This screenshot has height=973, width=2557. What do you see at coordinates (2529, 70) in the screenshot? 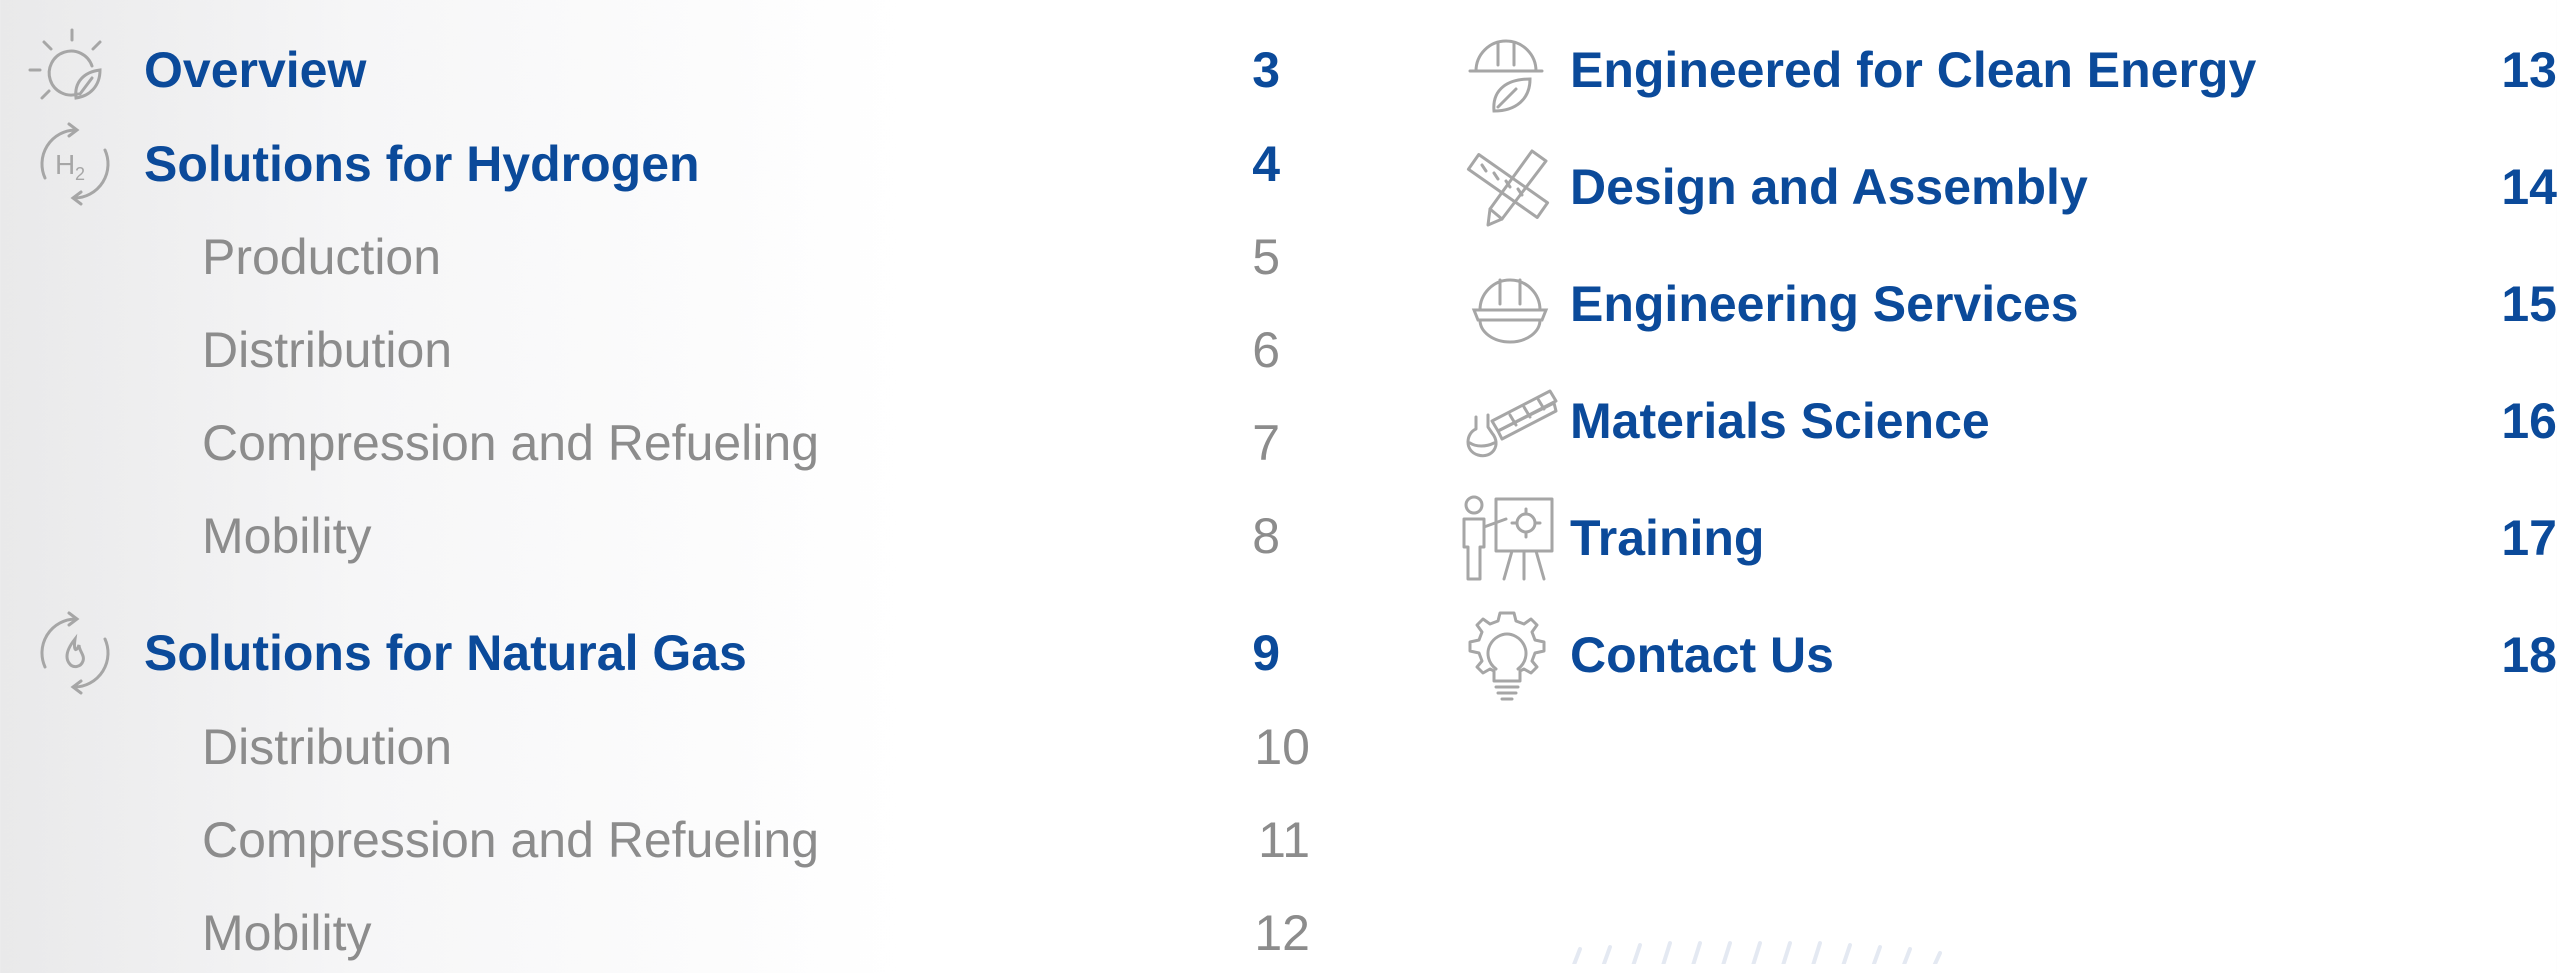
I see `toc-page-number: 13` at bounding box center [2529, 70].